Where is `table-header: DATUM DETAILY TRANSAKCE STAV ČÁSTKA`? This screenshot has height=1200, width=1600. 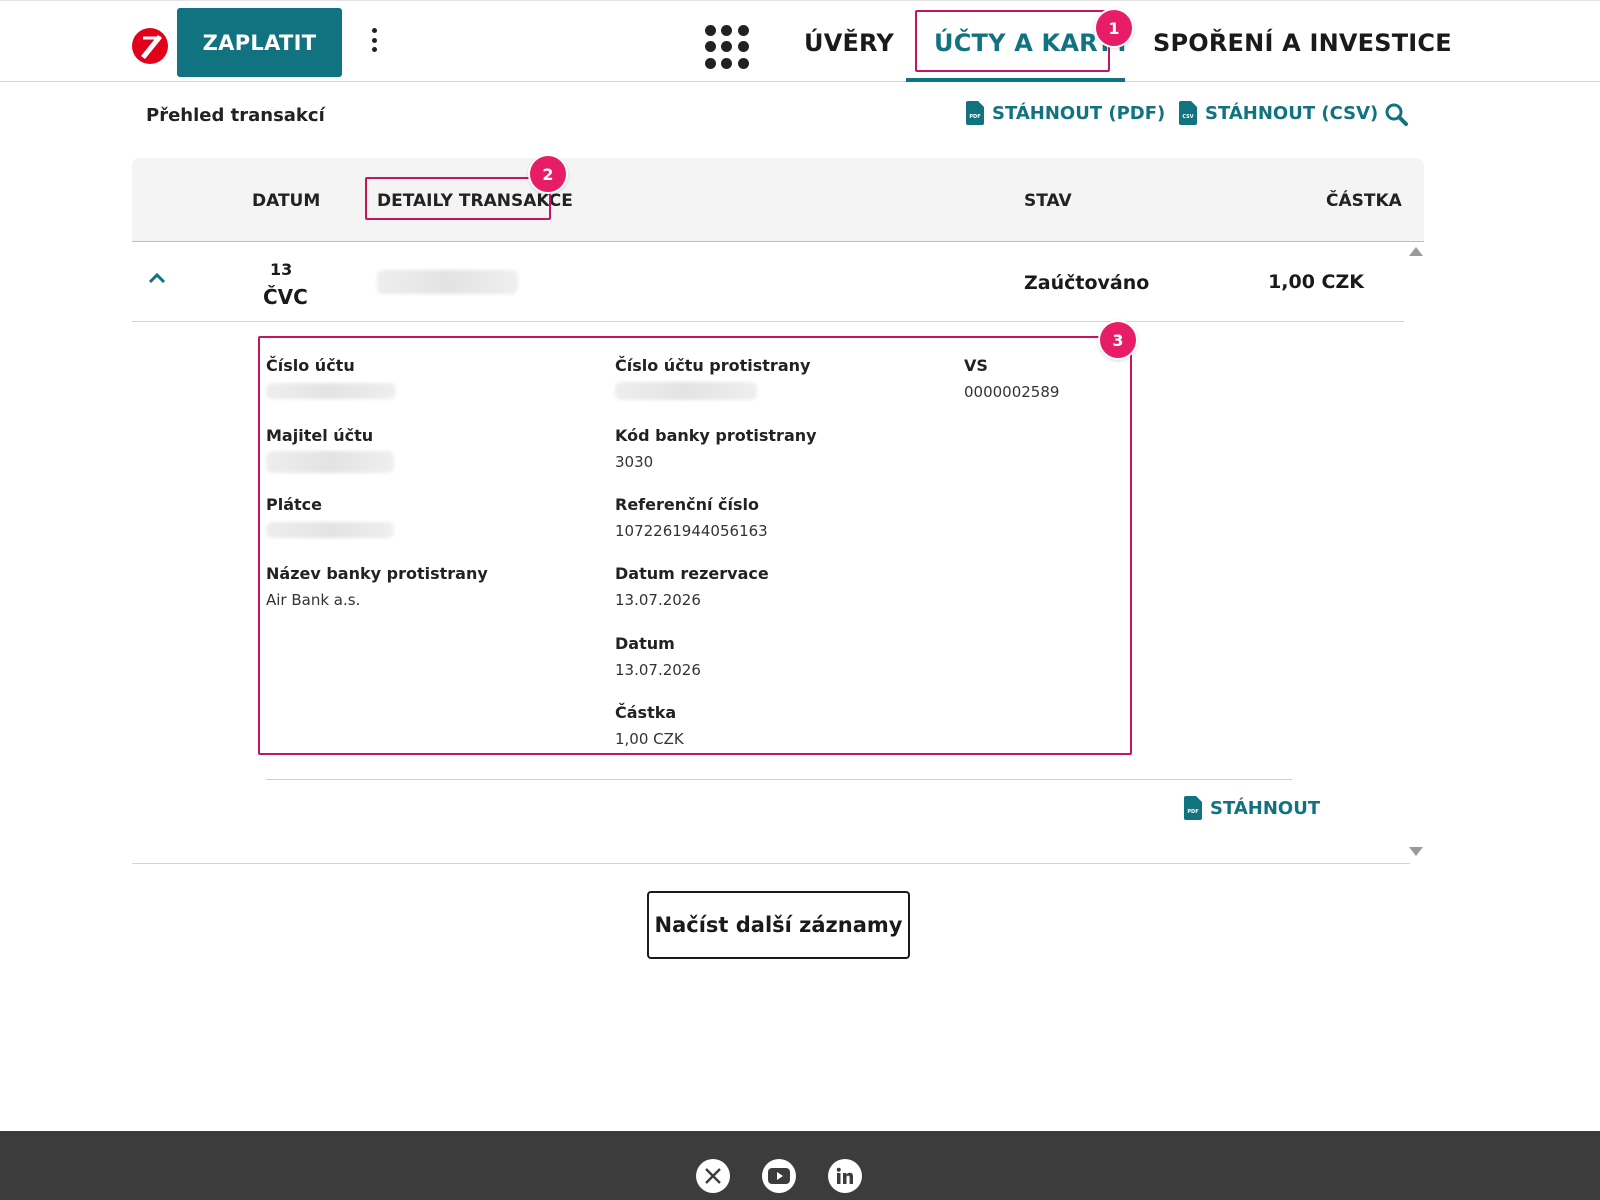 table-header: DATUM DETAILY TRANSAKCE STAV ČÁSTKA is located at coordinates (778, 200).